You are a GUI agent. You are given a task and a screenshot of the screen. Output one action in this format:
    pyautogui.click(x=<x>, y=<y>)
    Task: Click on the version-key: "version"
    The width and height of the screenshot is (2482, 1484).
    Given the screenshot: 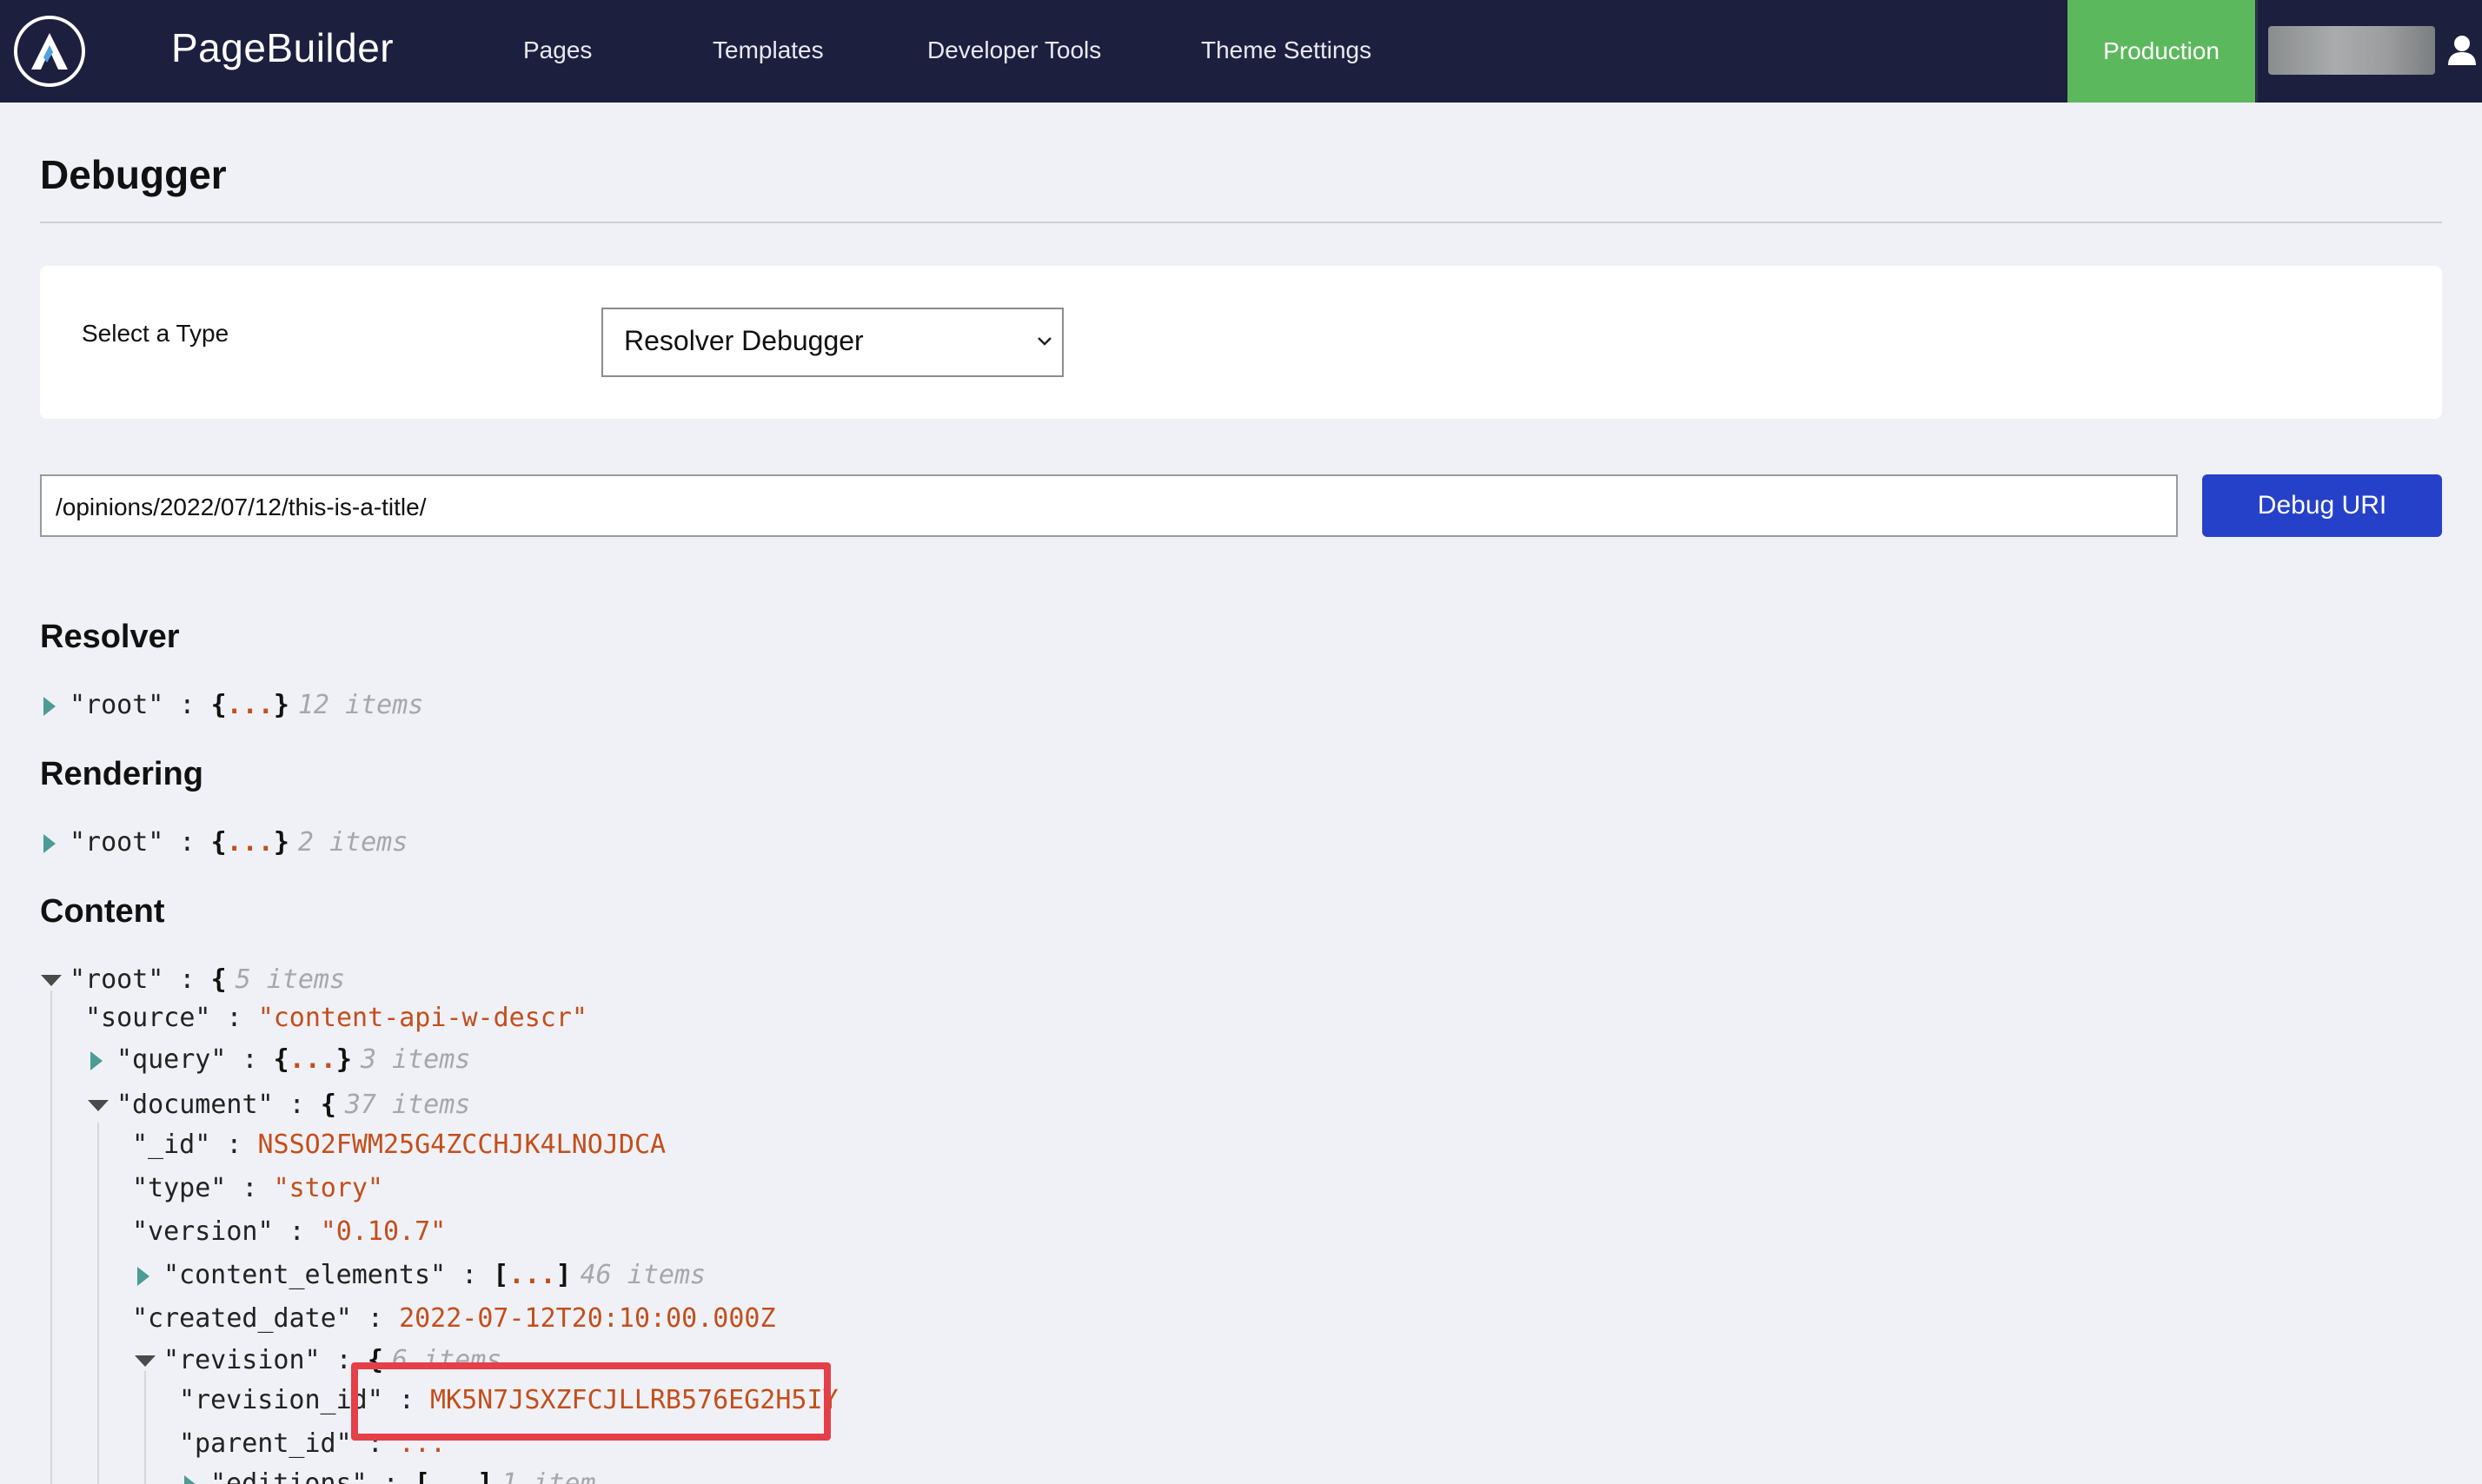 What is the action you would take?
    pyautogui.click(x=203, y=1231)
    